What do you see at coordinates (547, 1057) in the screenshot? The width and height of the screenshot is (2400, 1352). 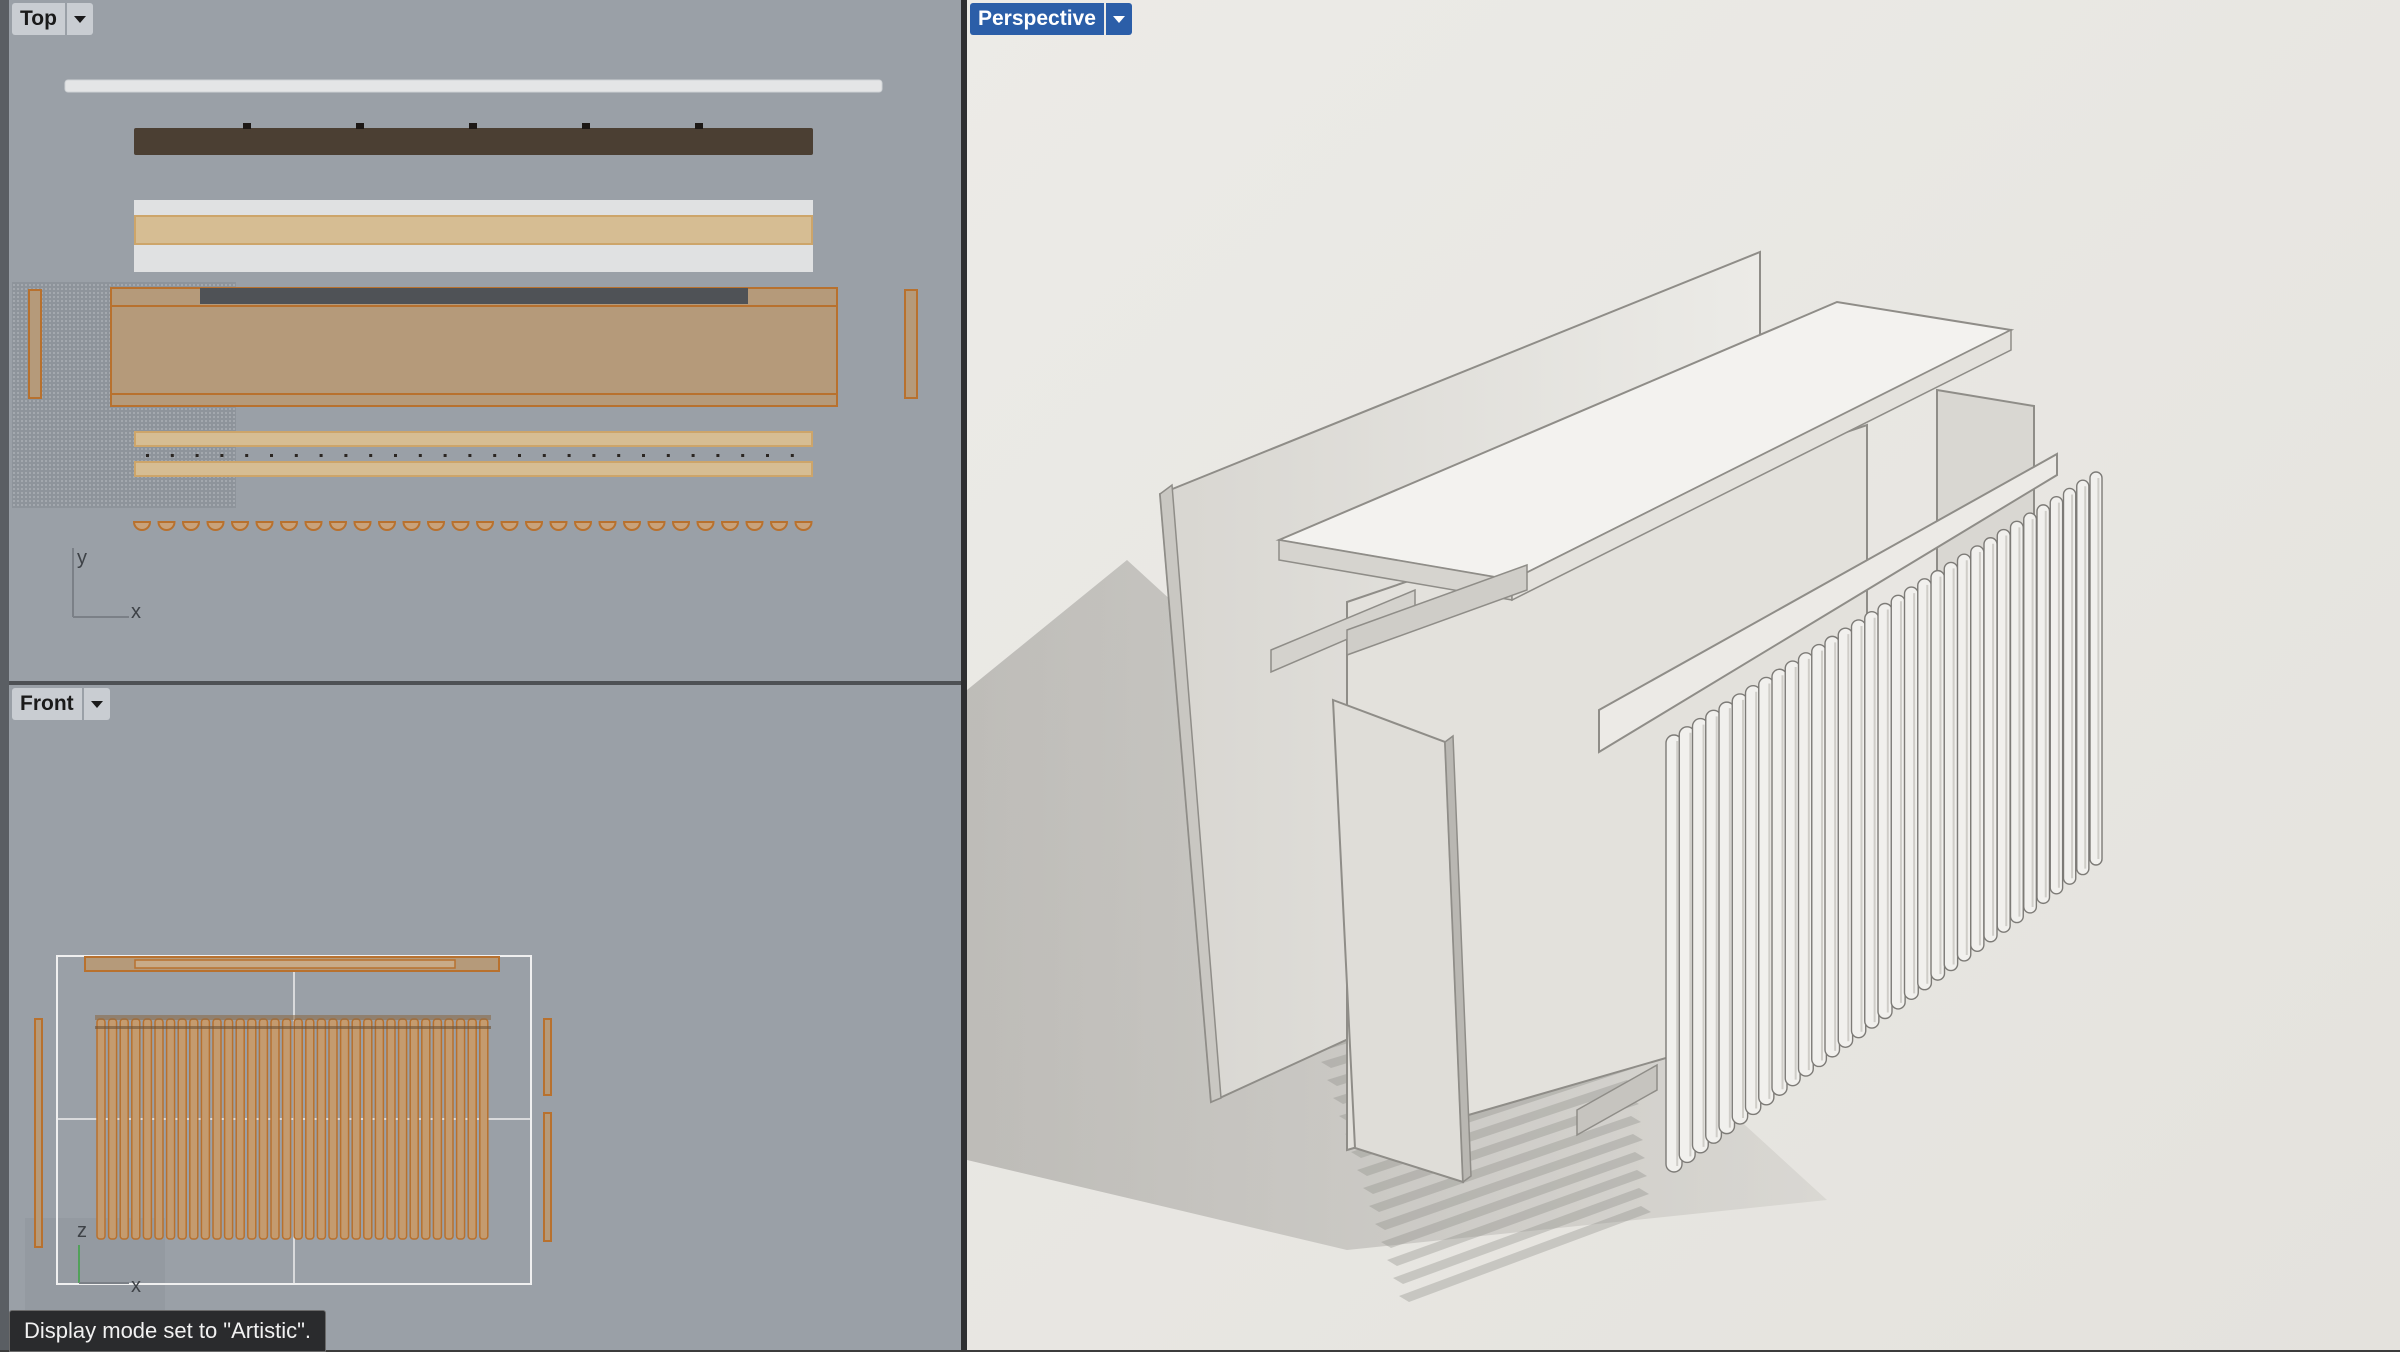 I see `front-right-post-upper` at bounding box center [547, 1057].